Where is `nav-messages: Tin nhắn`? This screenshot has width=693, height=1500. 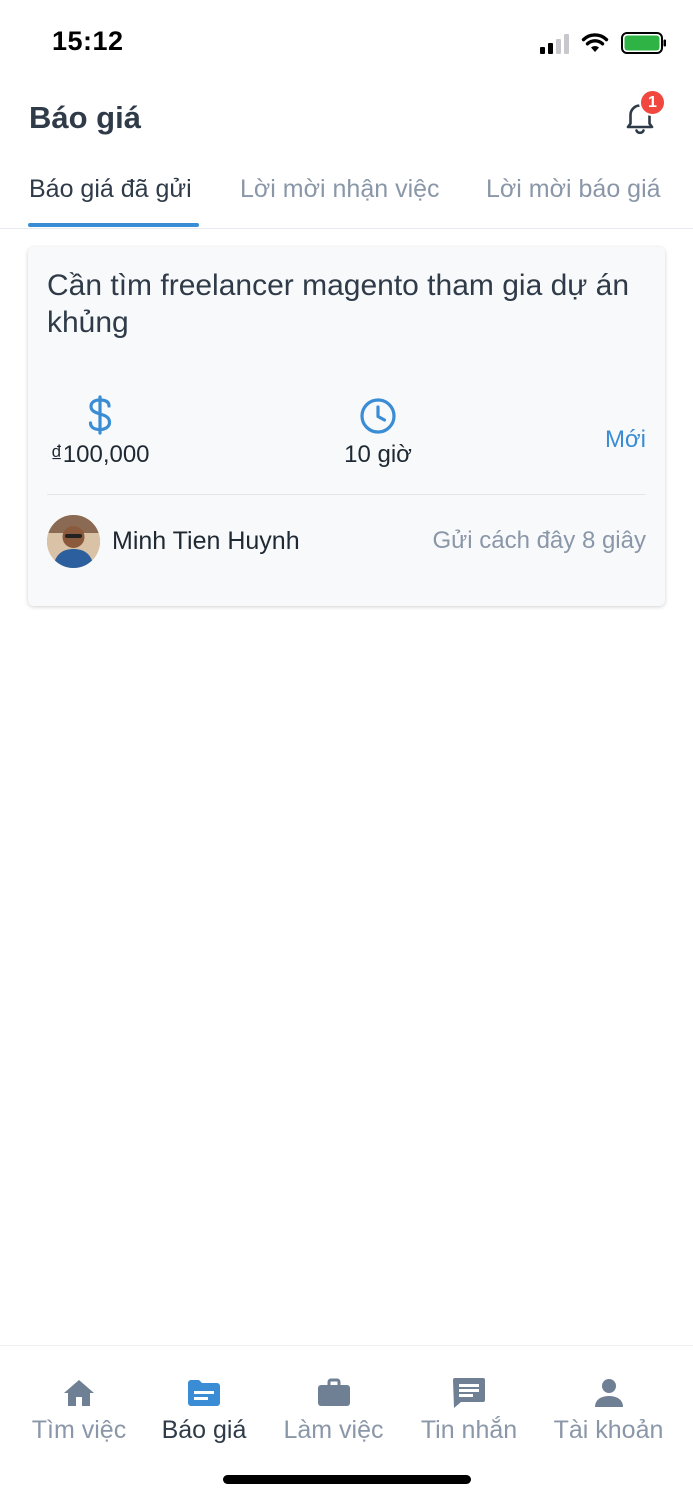
nav-messages: Tin nhắn is located at coordinates (469, 1410).